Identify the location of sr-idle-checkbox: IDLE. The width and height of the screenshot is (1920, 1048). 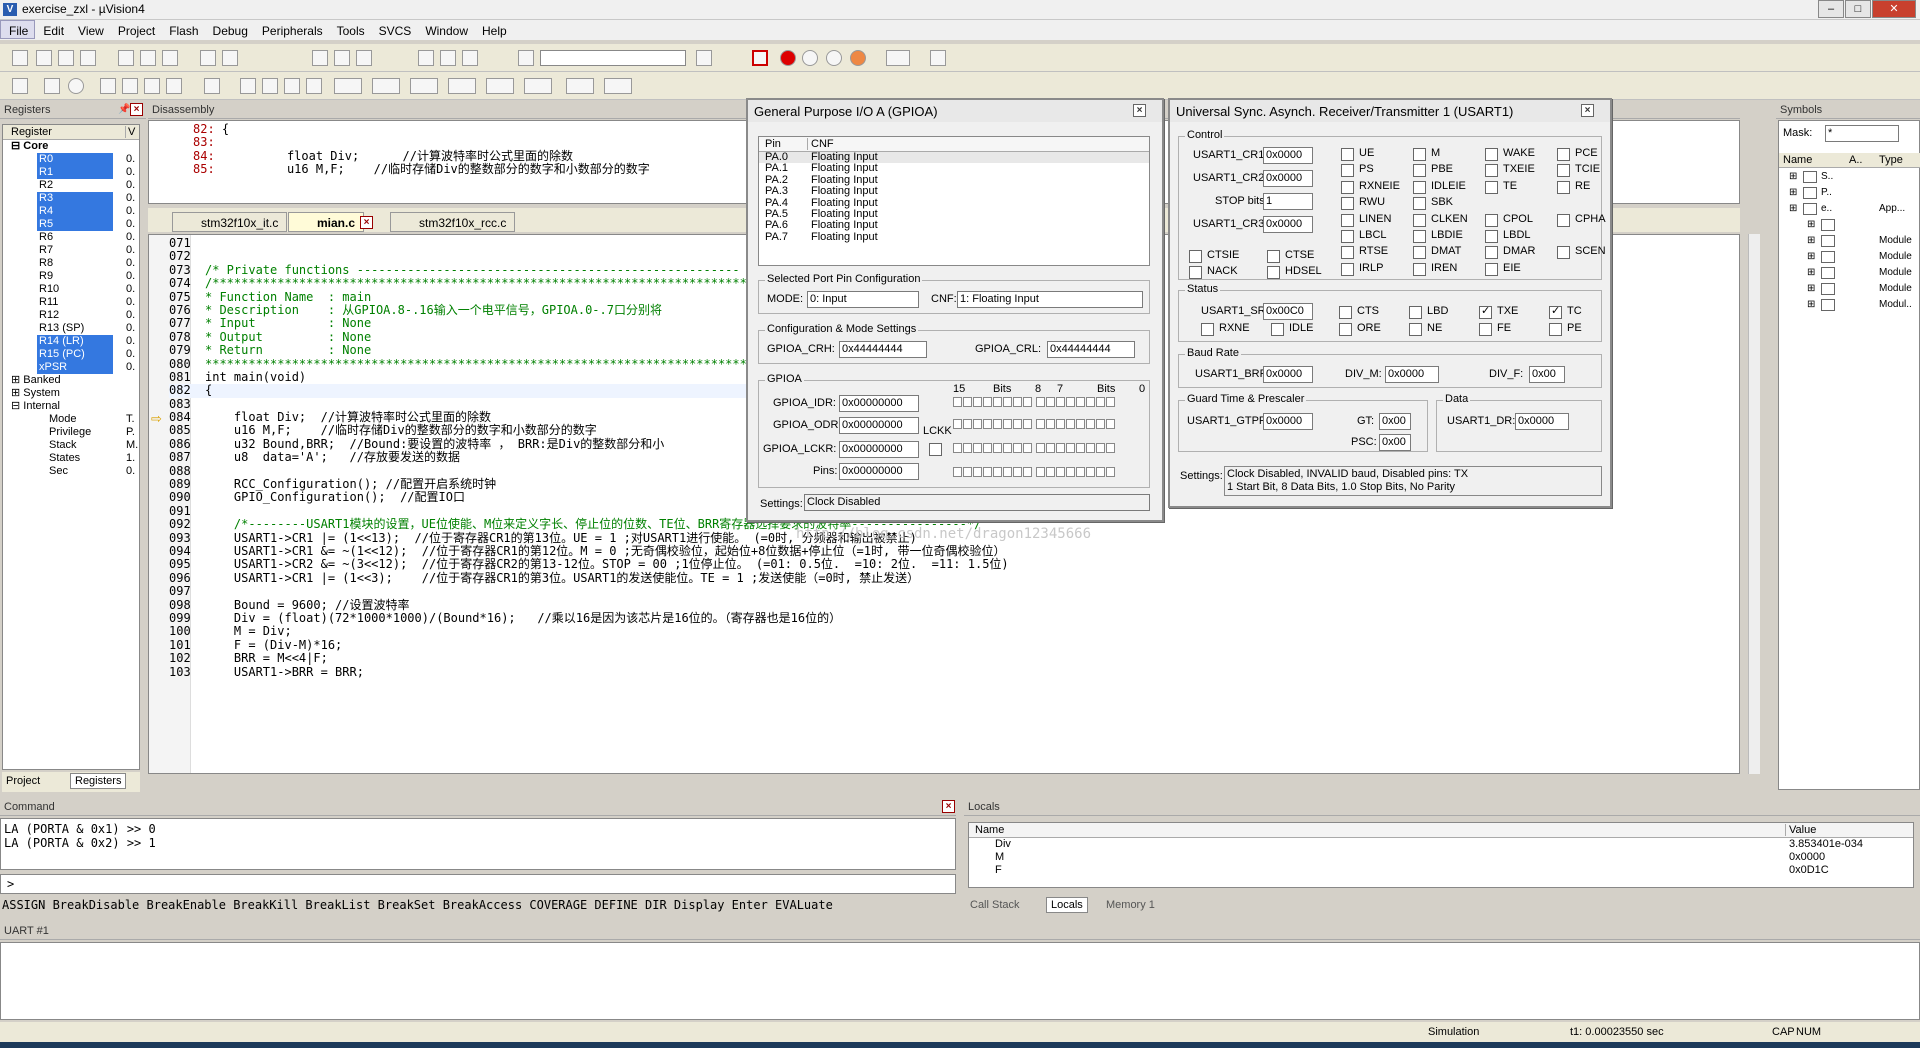
(1292, 329).